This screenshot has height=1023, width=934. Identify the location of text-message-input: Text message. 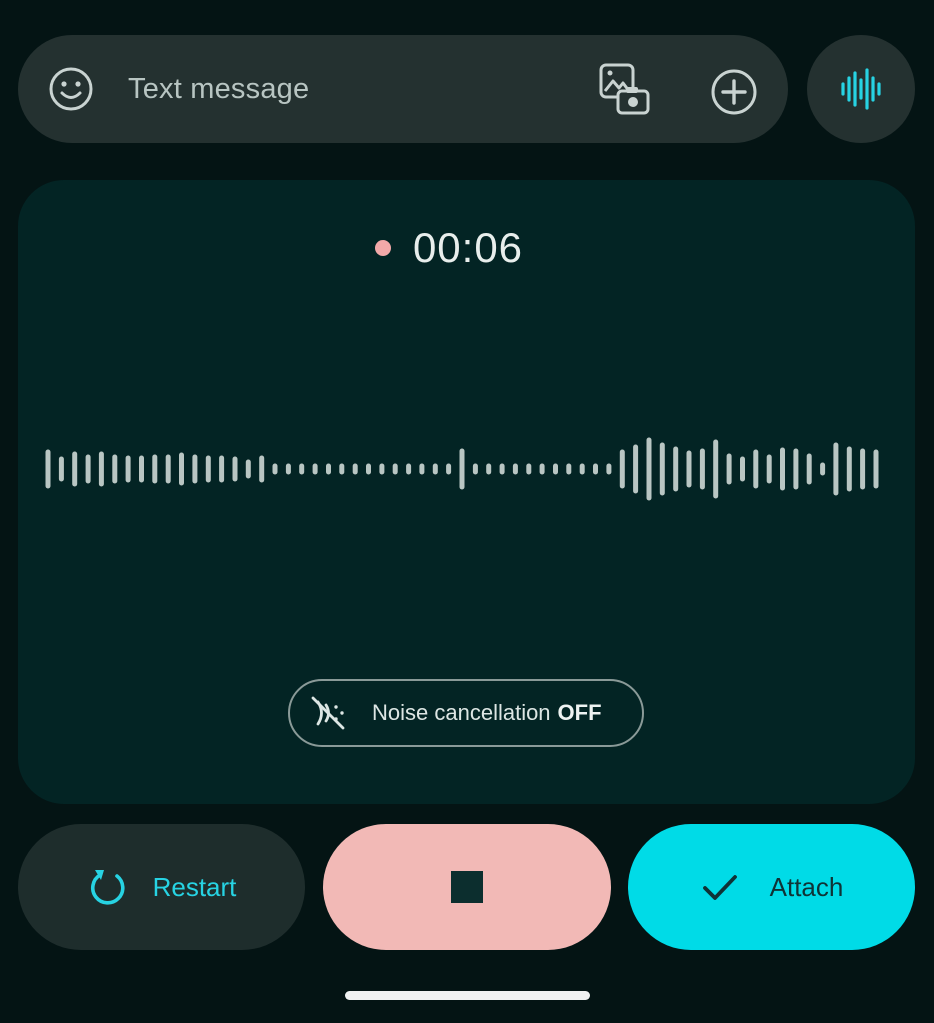
(218, 89).